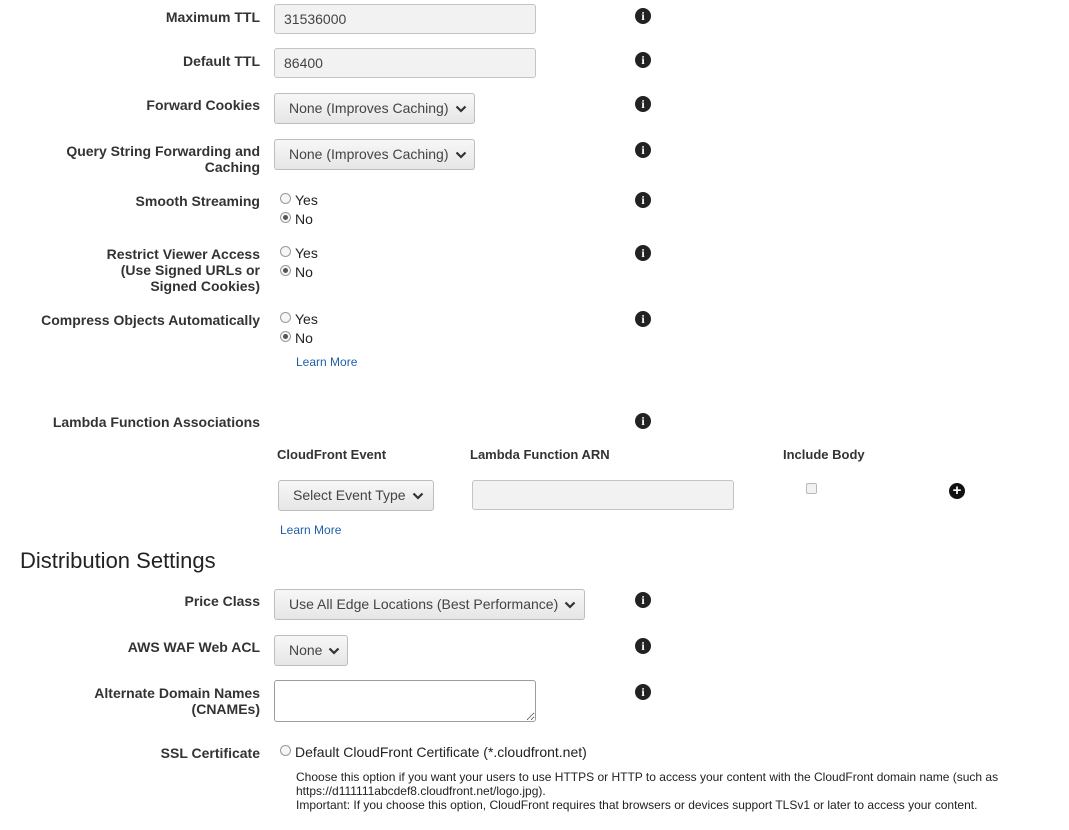 This screenshot has width=1069, height=830. What do you see at coordinates (306, 650) in the screenshot?
I see `waf-value: None` at bounding box center [306, 650].